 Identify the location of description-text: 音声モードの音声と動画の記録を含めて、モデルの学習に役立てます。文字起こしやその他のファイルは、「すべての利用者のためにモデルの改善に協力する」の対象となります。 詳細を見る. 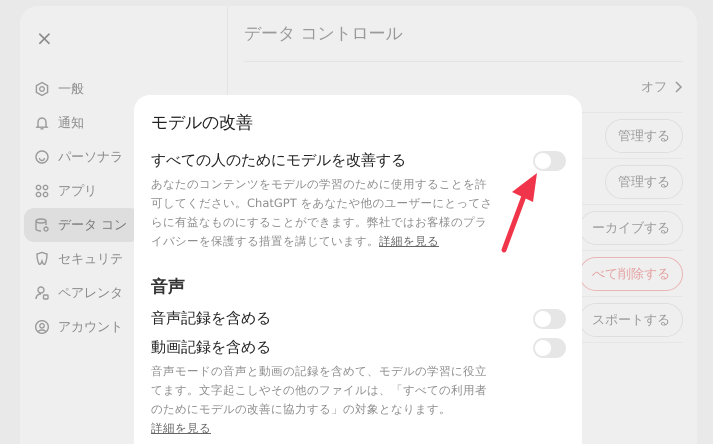
(319, 400).